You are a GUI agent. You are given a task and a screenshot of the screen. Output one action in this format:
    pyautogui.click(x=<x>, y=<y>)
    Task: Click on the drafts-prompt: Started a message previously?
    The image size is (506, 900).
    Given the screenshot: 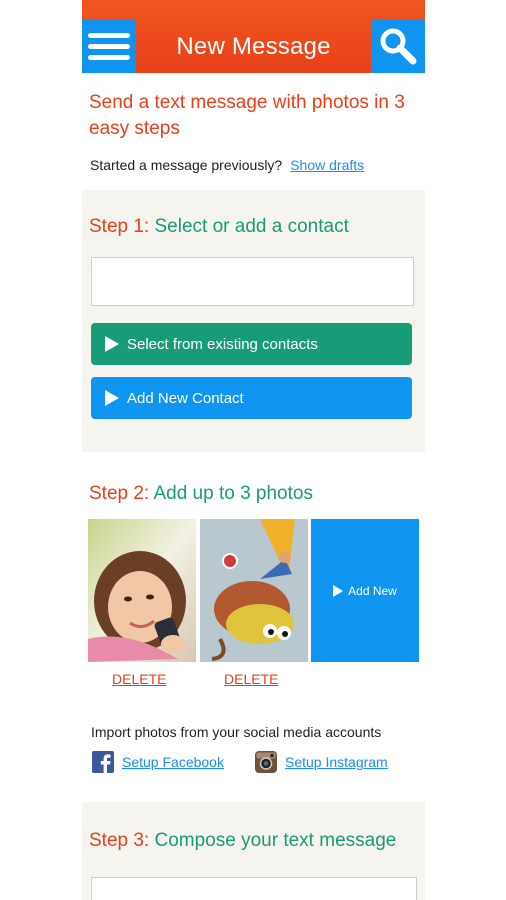 What is the action you would take?
    pyautogui.click(x=186, y=165)
    